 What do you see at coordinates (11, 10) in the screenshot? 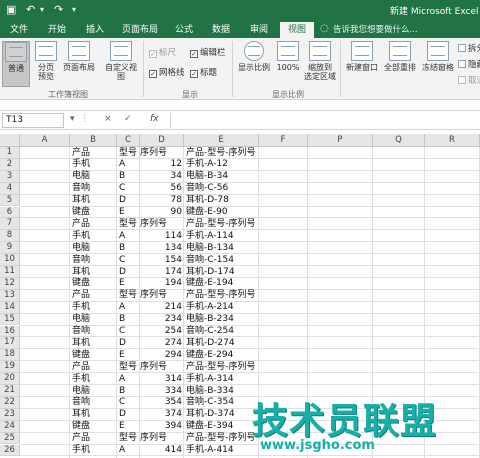
I see `save-icon: ▣` at bounding box center [11, 10].